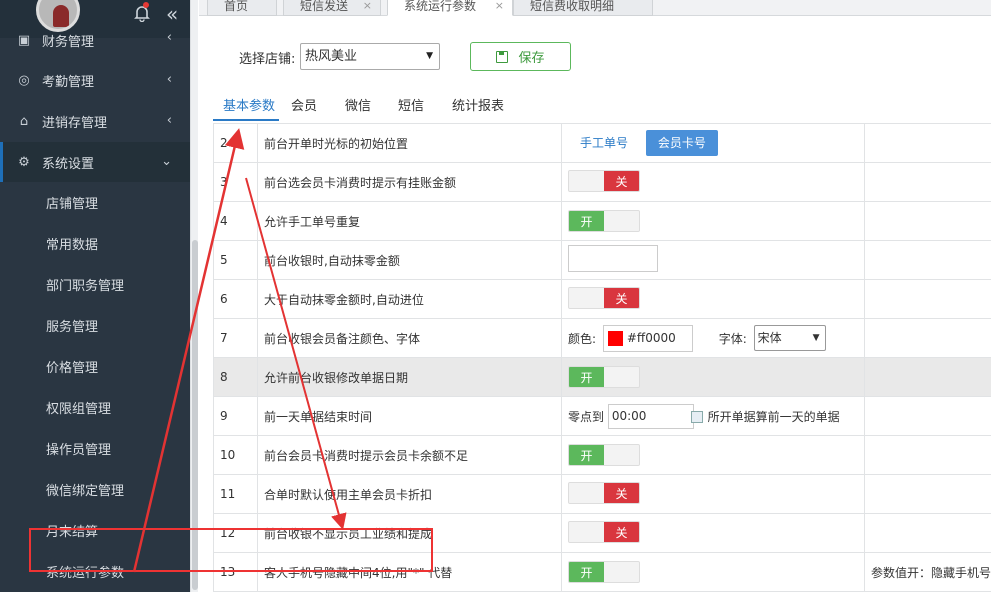 The height and width of the screenshot is (592, 991). What do you see at coordinates (409, 494) in the screenshot?
I see `param-name: 合单时默认使用主单会员卡折扣` at bounding box center [409, 494].